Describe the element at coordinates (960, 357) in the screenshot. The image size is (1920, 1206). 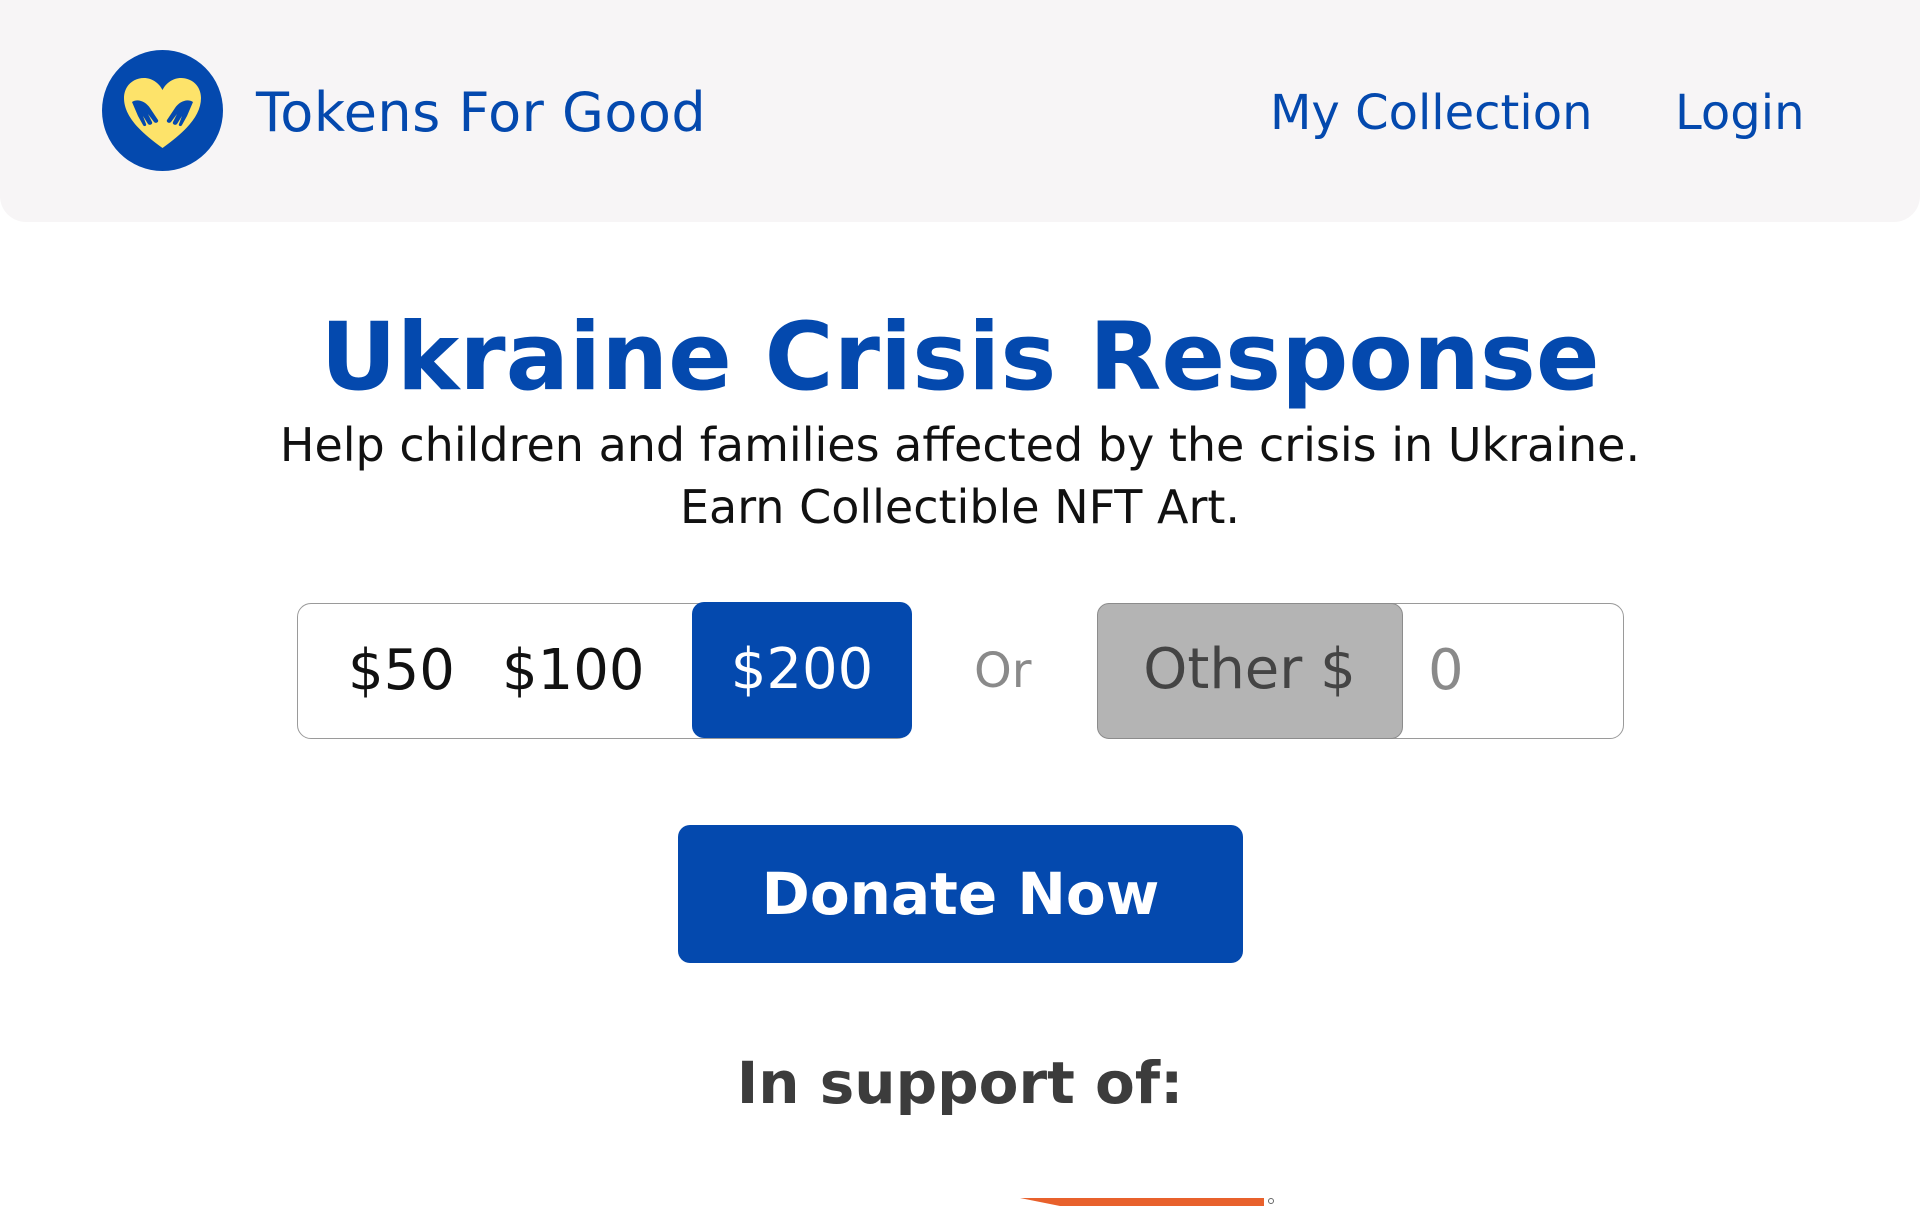
I see `page-title: Ukraine Crisis Response` at that location.